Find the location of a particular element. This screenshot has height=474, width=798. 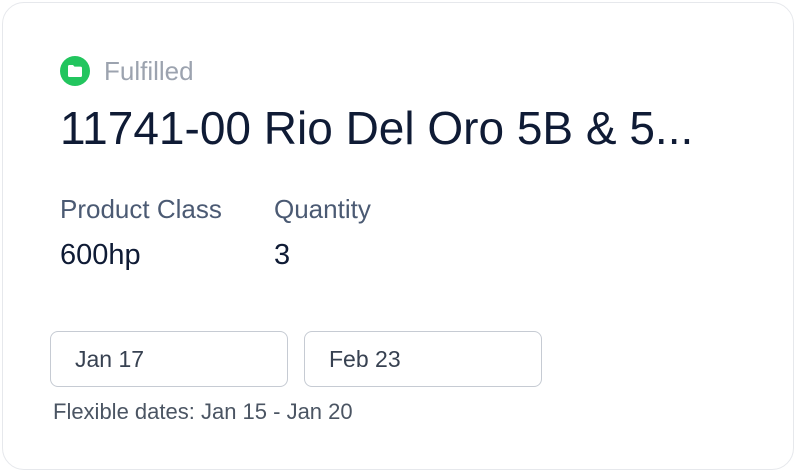

flexible-dates-note: Flexible dates: Jan 15 - Jan 20 is located at coordinates (203, 411).